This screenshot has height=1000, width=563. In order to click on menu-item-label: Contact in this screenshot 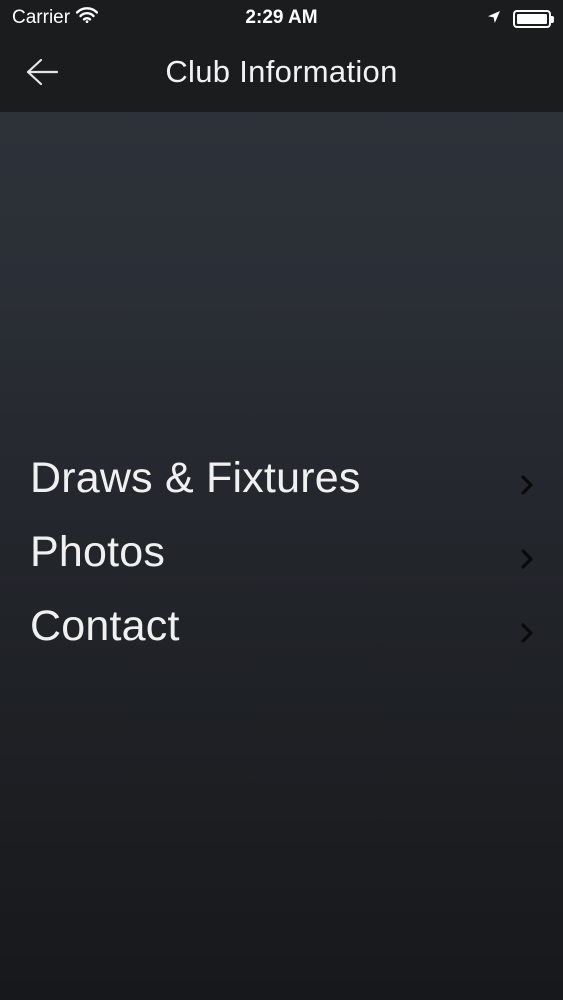, I will do `click(105, 626)`.